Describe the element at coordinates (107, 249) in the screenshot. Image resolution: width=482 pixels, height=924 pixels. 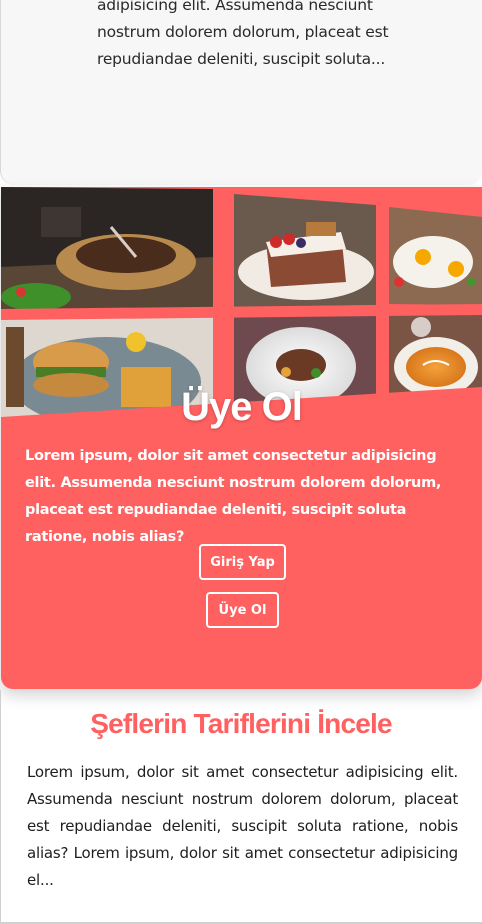
I see `grilled-steak-photo` at that location.